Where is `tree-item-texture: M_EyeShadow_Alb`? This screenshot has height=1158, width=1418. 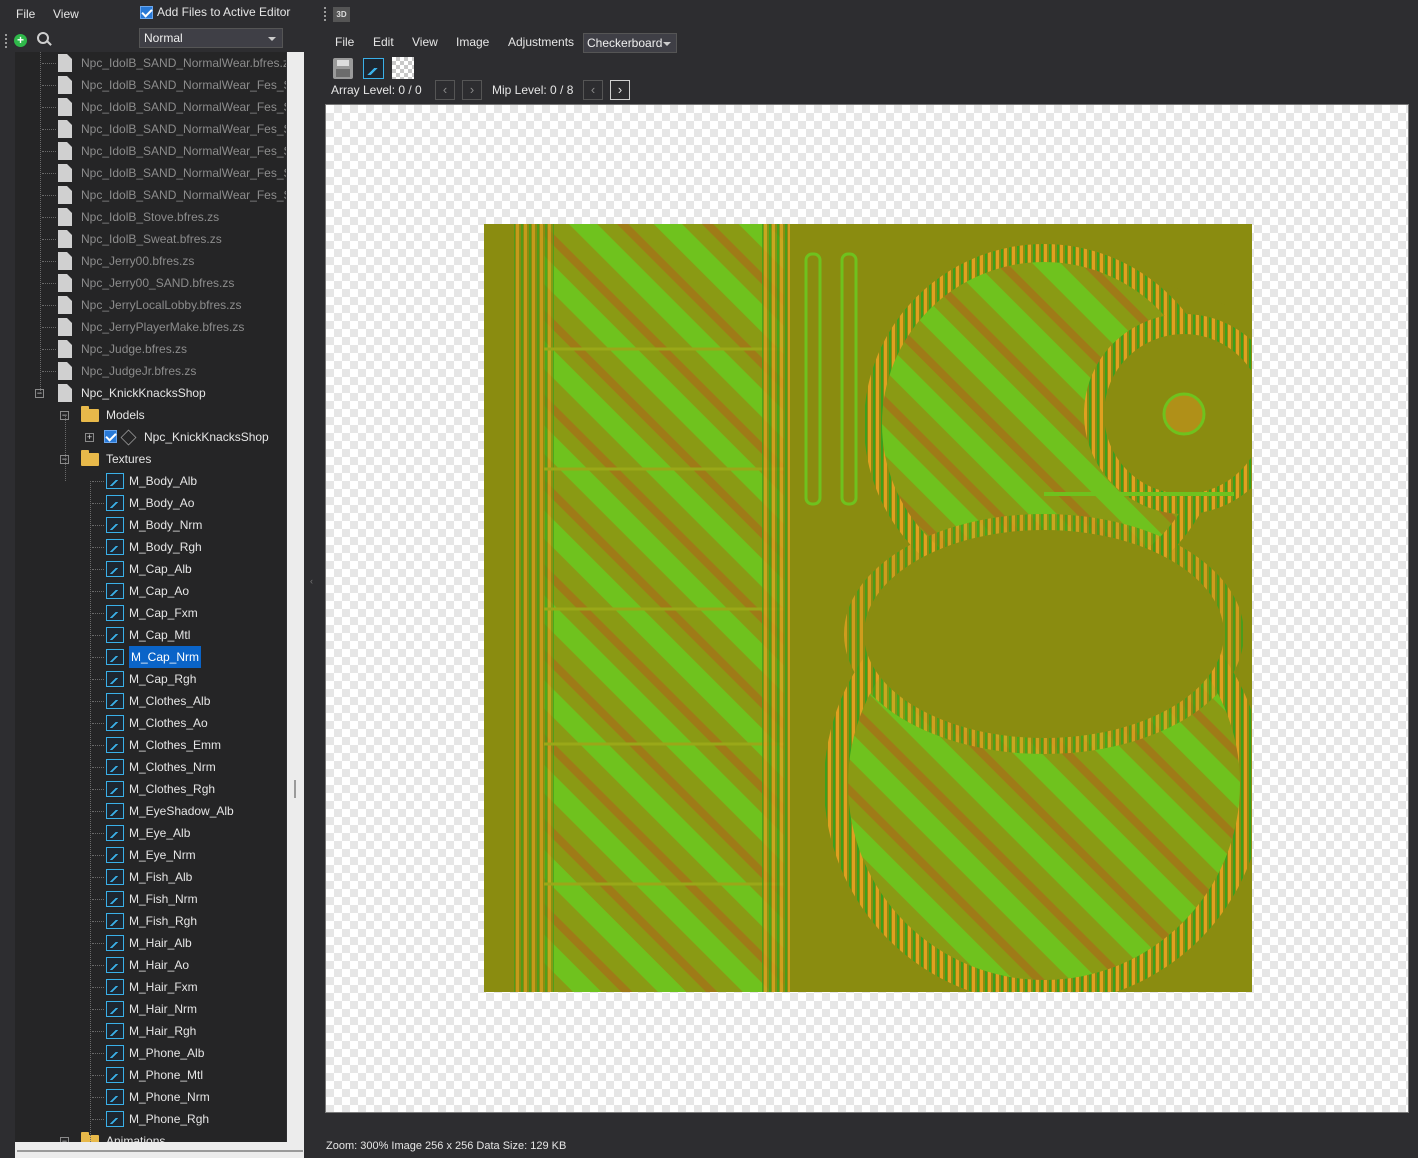 tree-item-texture: M_EyeShadow_Alb is located at coordinates (150, 811).